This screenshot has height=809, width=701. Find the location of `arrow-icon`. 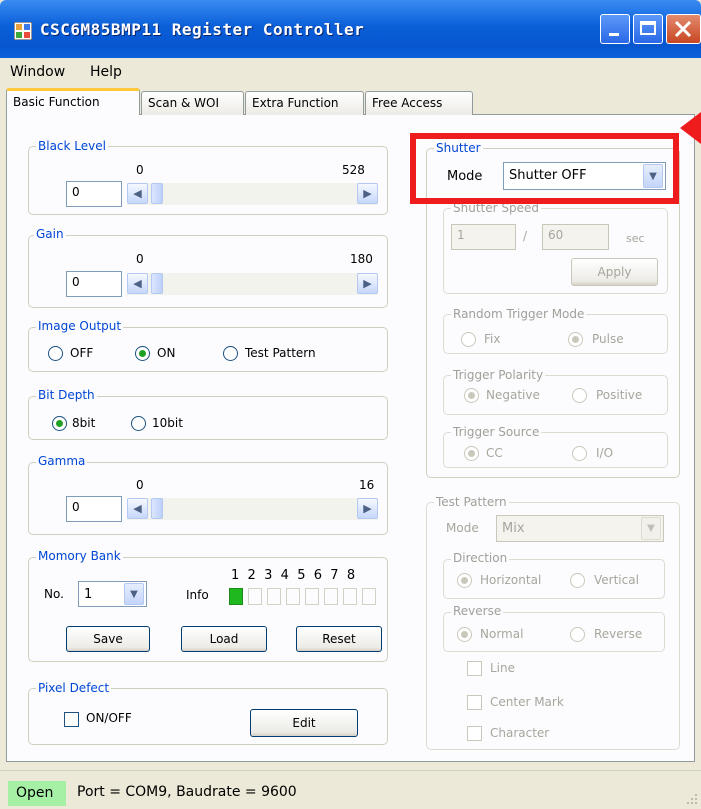

arrow-icon is located at coordinates (690, 128).